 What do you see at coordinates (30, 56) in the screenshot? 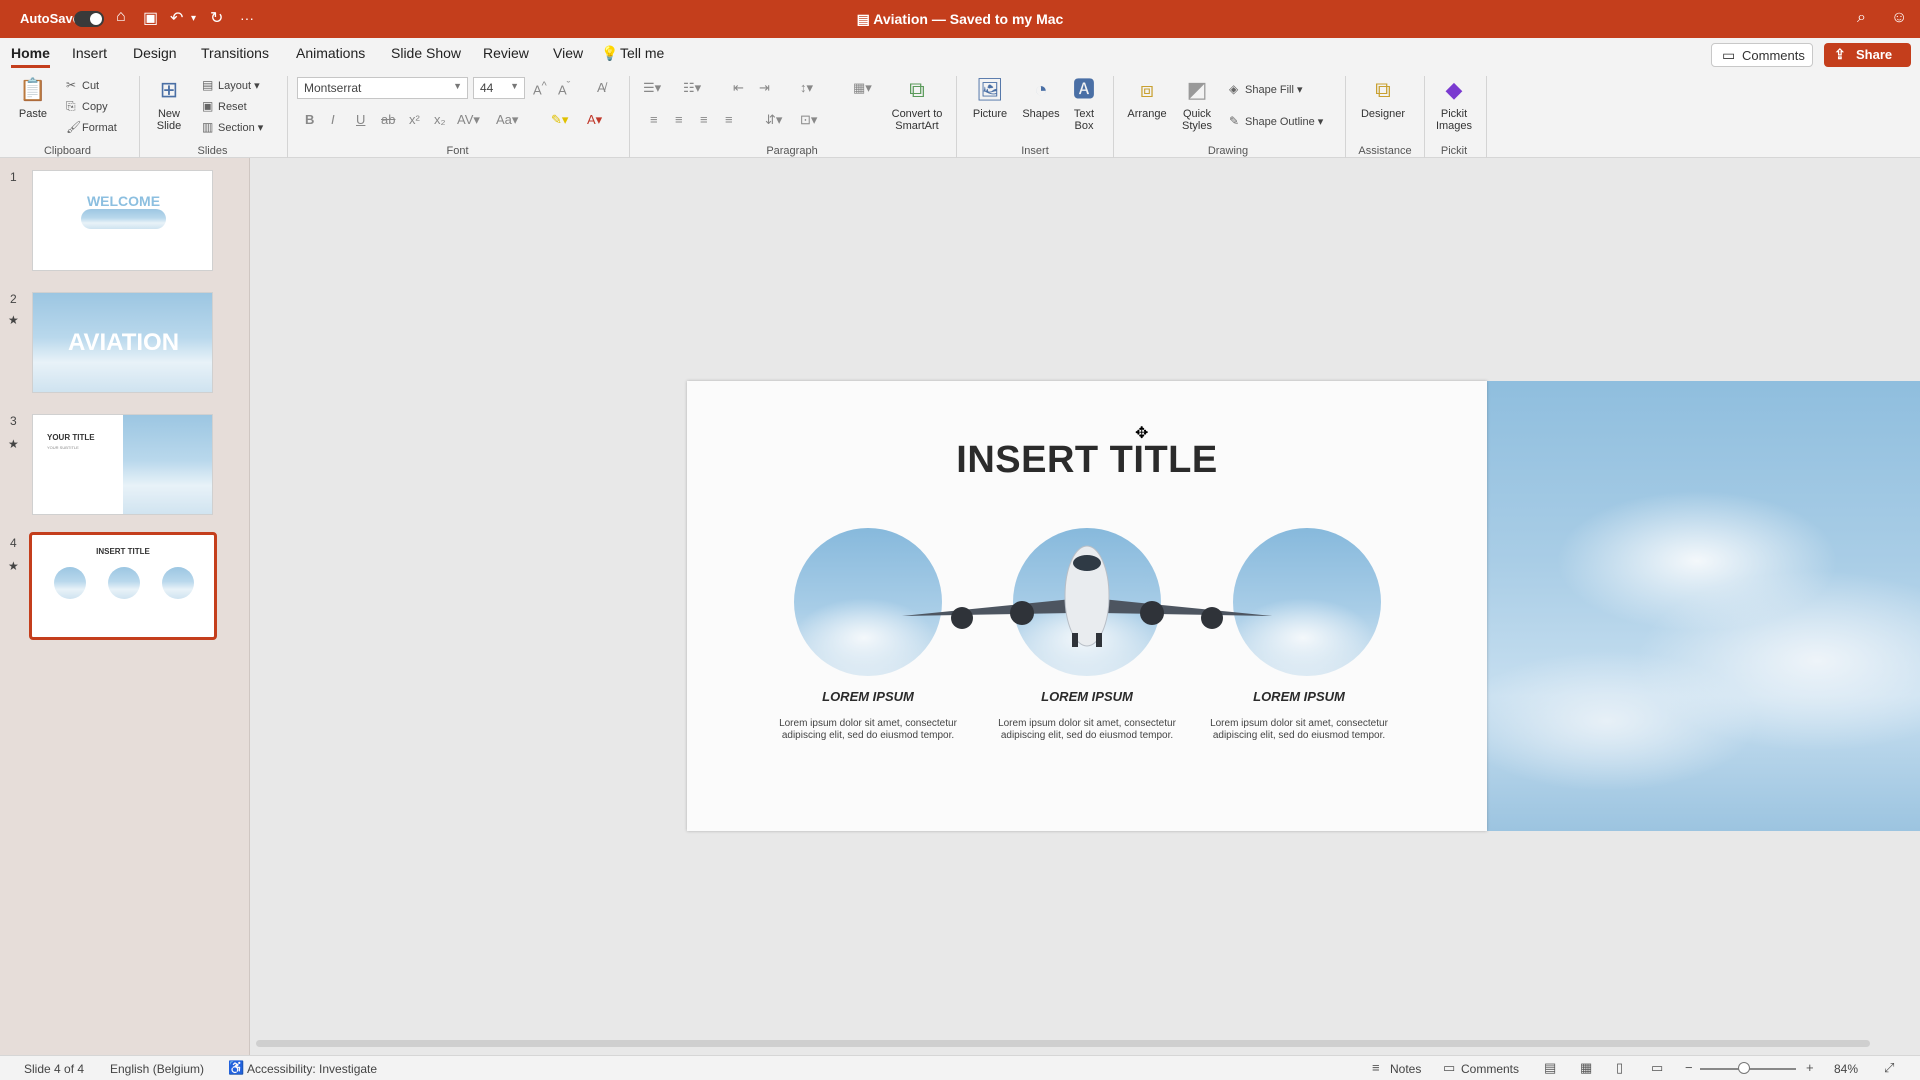
I see `tab-home: Home` at bounding box center [30, 56].